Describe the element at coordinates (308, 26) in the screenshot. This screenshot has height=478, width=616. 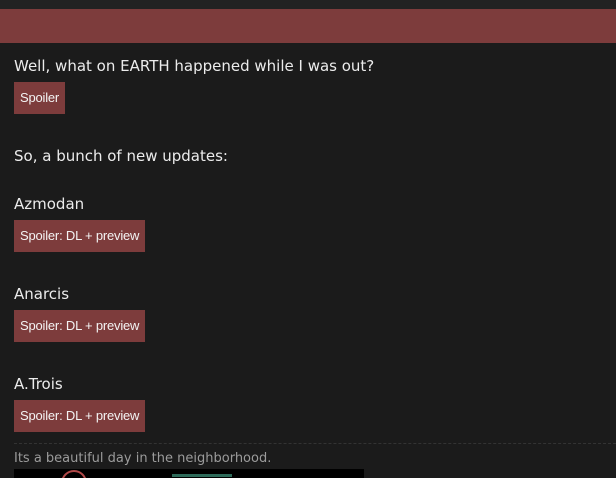
I see `post-header-bar` at that location.